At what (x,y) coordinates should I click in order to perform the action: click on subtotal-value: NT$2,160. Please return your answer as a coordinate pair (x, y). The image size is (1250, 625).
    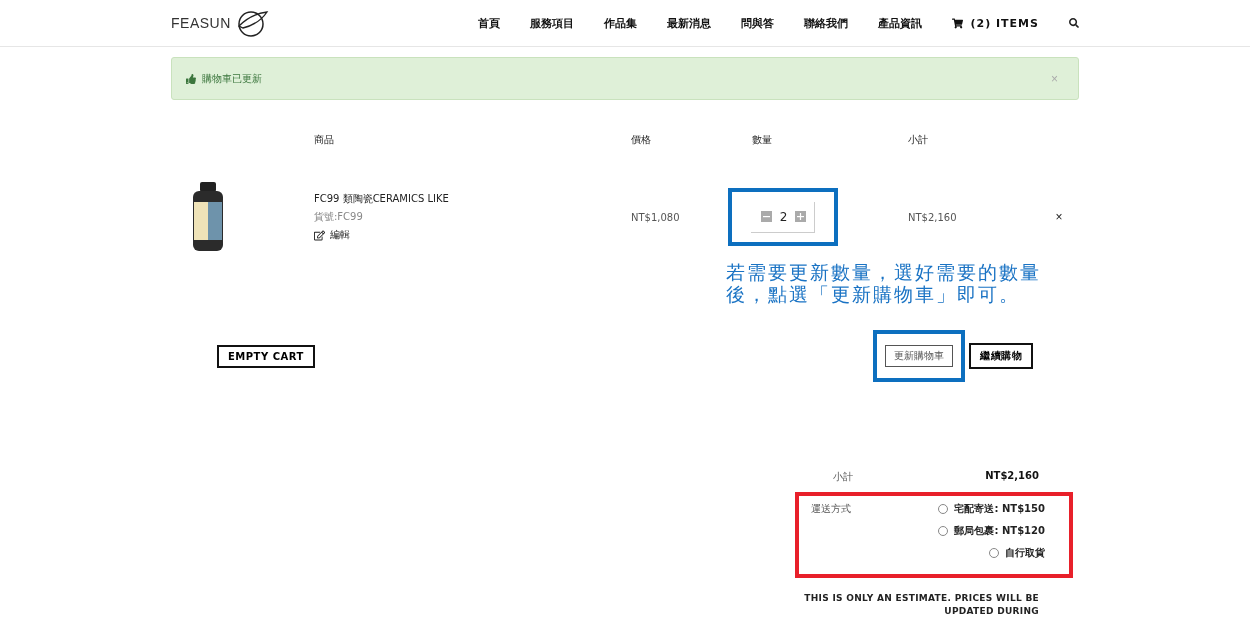
    Looking at the image, I should click on (1012, 476).